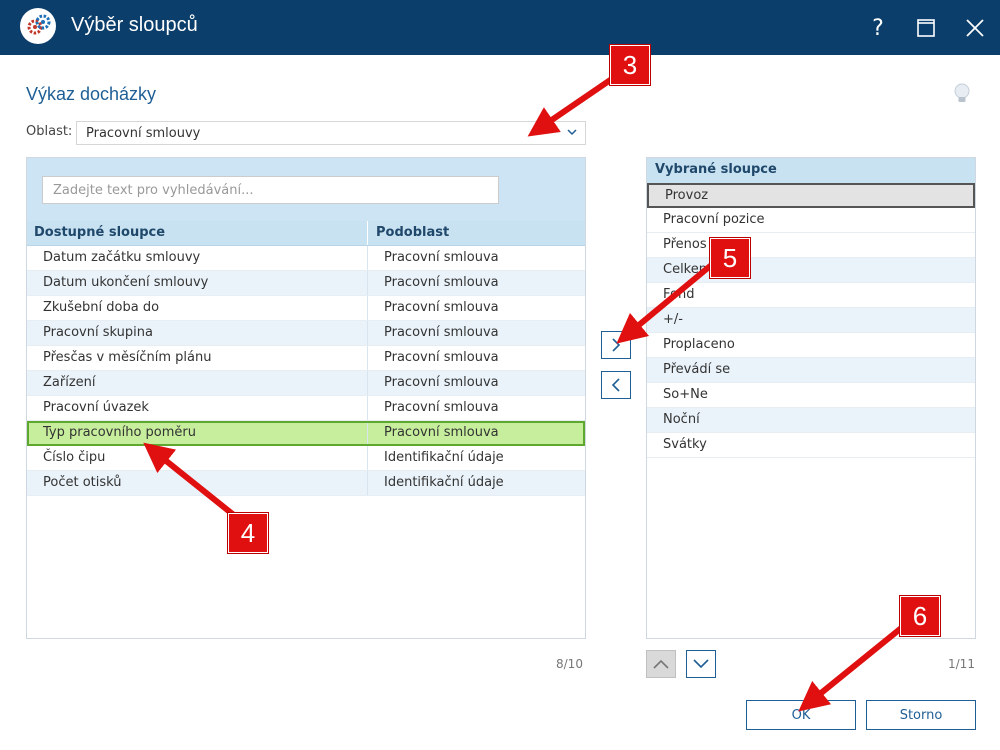 Image resolution: width=1000 pixels, height=750 pixels. I want to click on move-down-button, so click(701, 664).